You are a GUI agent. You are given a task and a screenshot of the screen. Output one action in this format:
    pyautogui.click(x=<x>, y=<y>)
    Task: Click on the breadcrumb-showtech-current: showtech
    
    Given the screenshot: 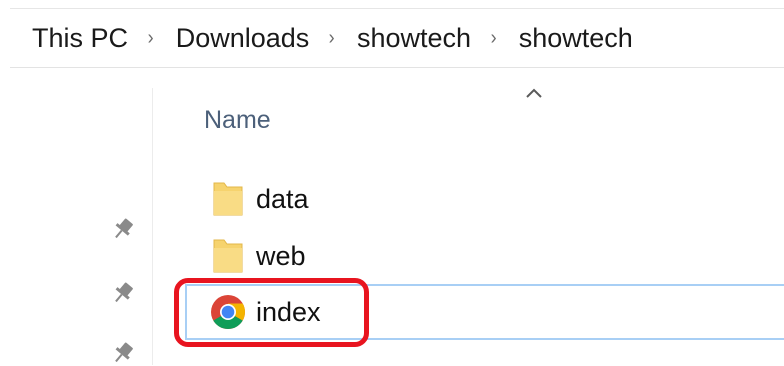 What is the action you would take?
    pyautogui.click(x=568, y=38)
    